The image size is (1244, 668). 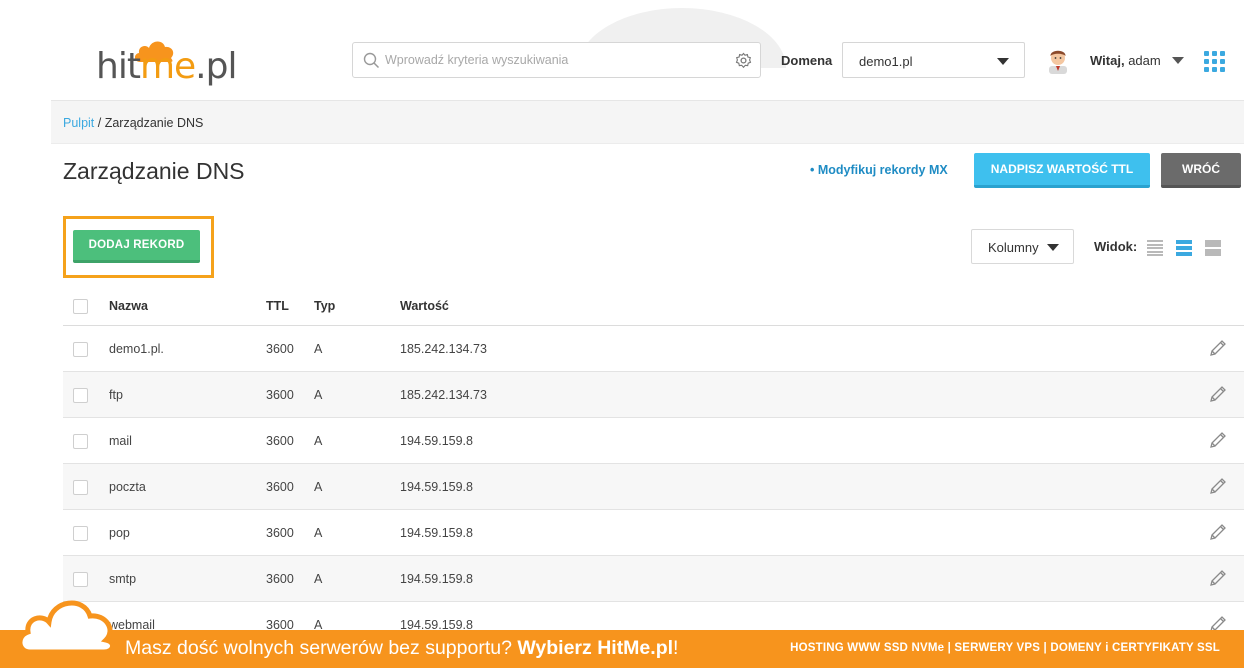 I want to click on record-name: pop, so click(x=119, y=533).